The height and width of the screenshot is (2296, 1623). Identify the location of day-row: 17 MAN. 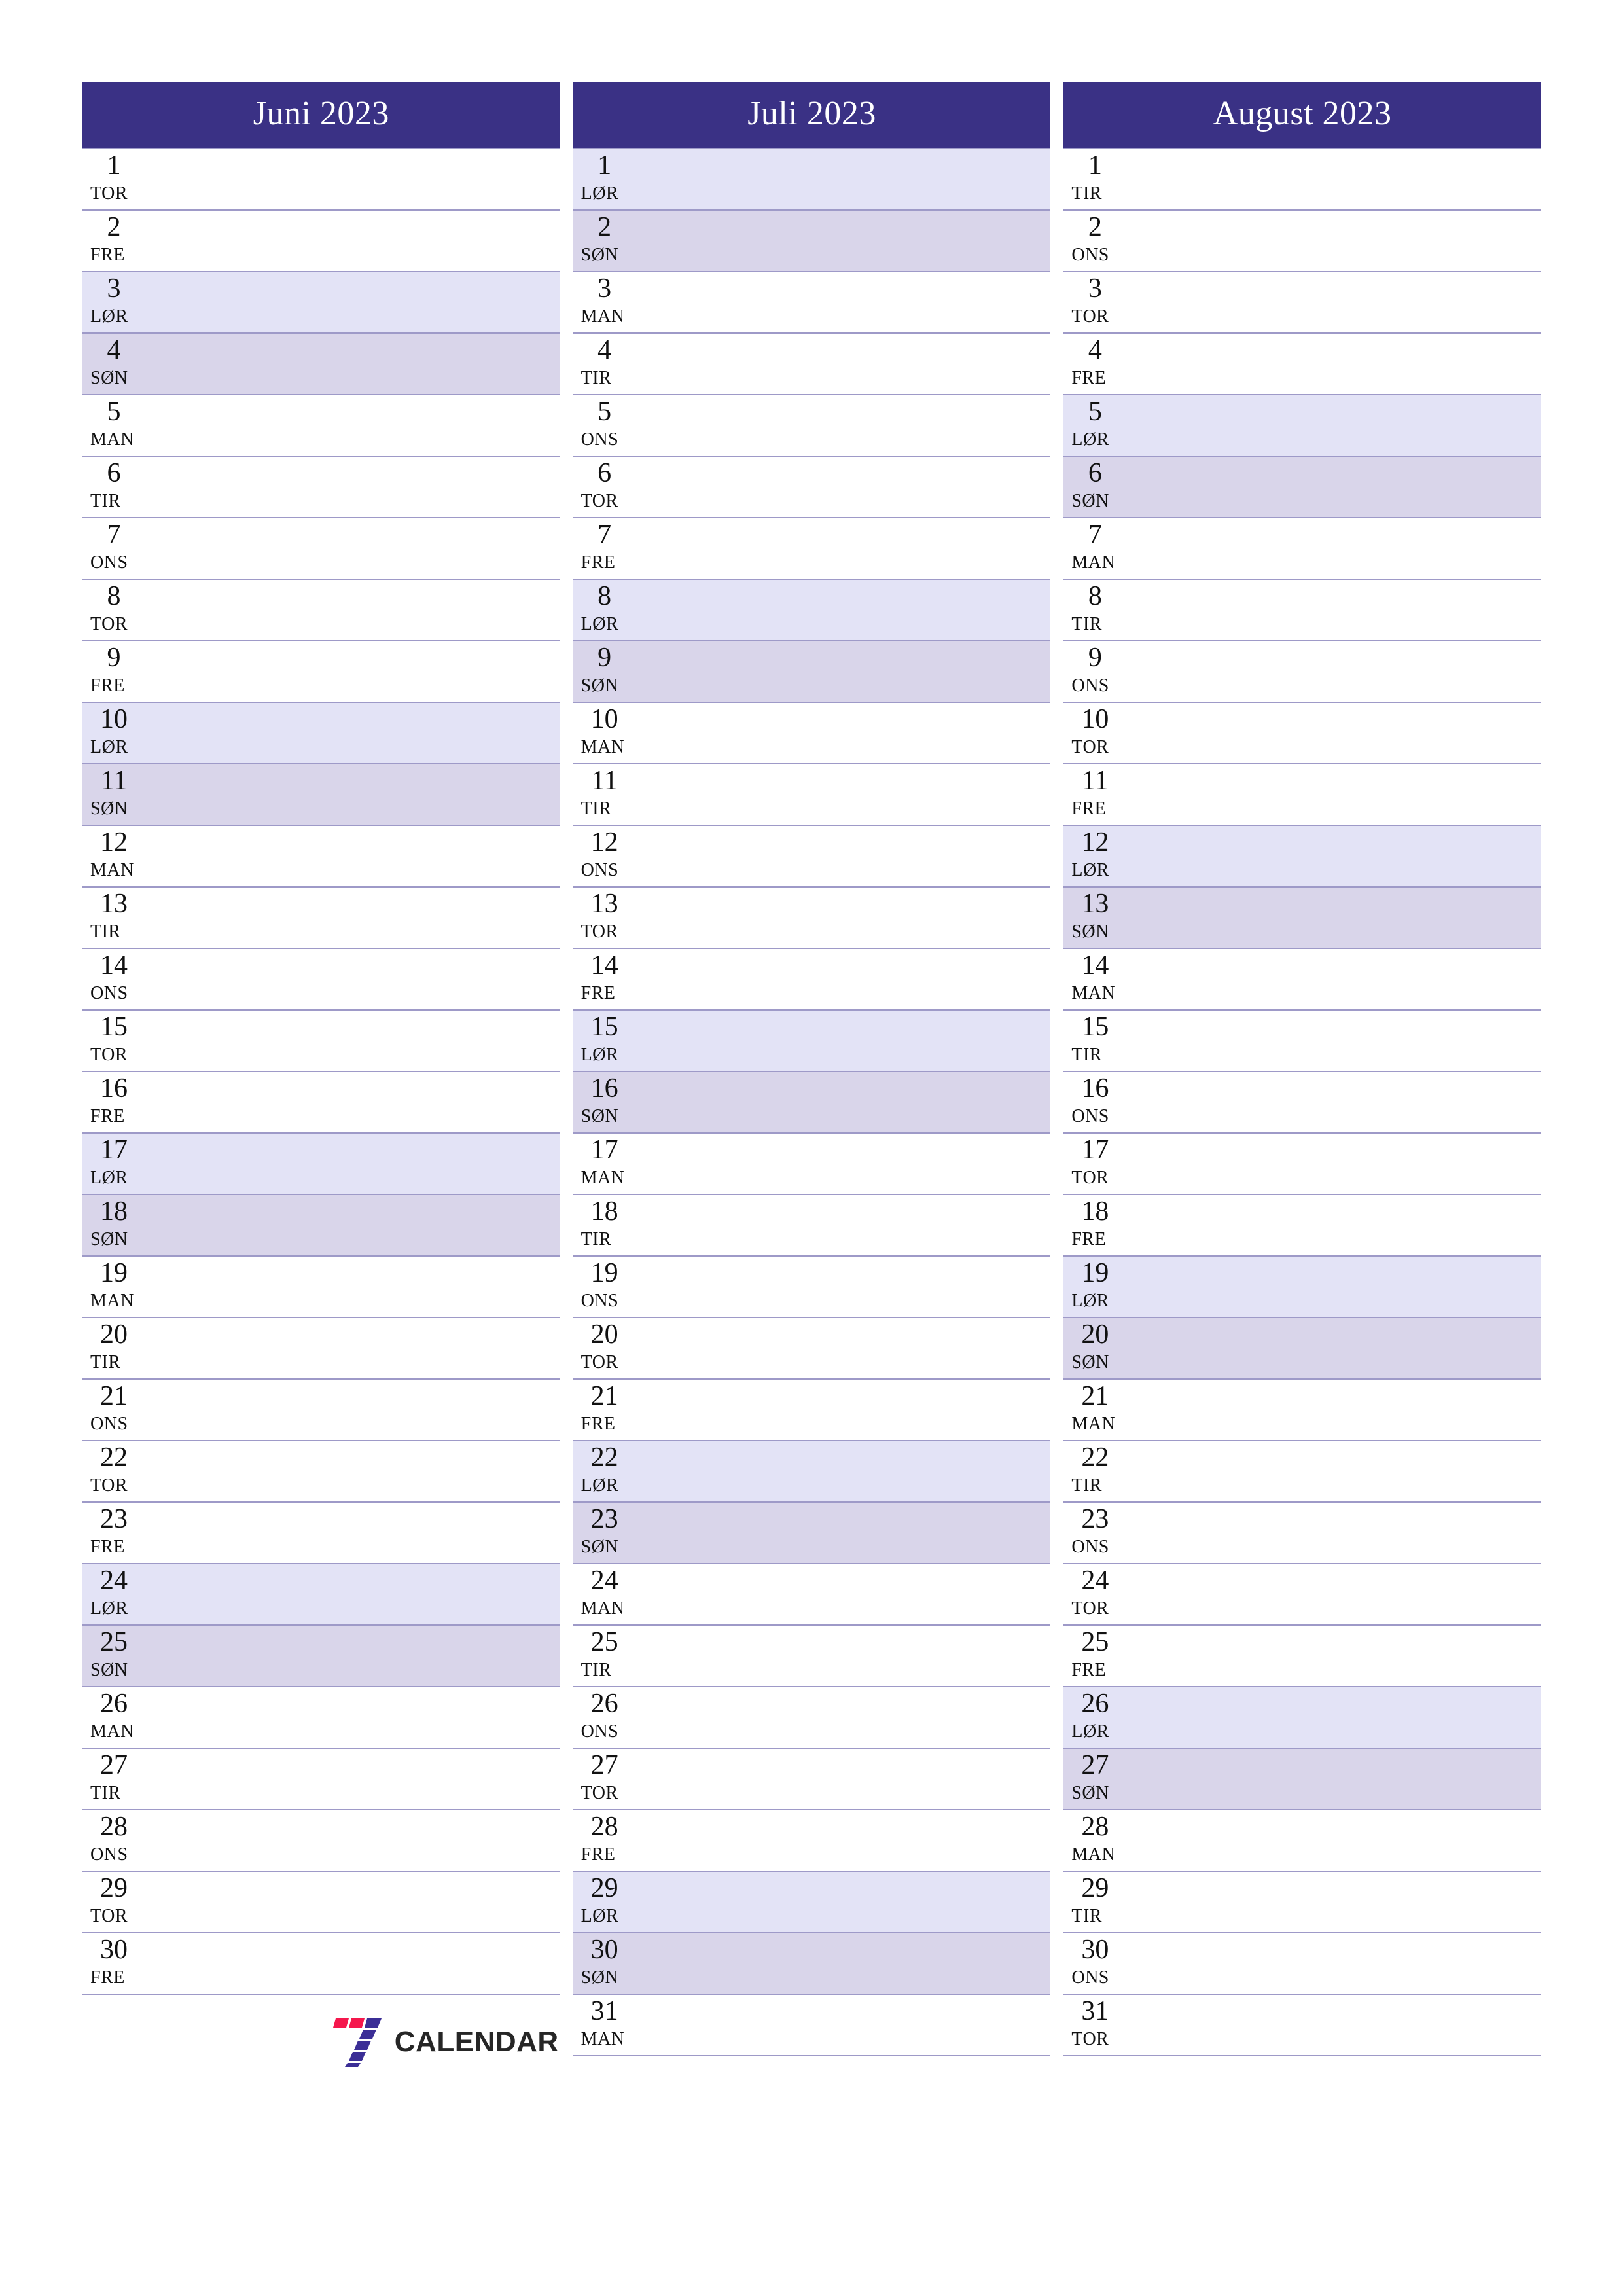
(812, 1164).